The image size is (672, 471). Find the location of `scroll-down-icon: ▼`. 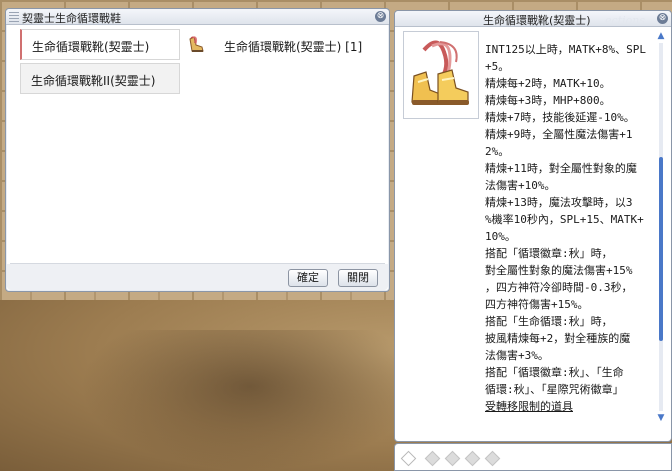

scroll-down-icon: ▼ is located at coordinates (661, 418).